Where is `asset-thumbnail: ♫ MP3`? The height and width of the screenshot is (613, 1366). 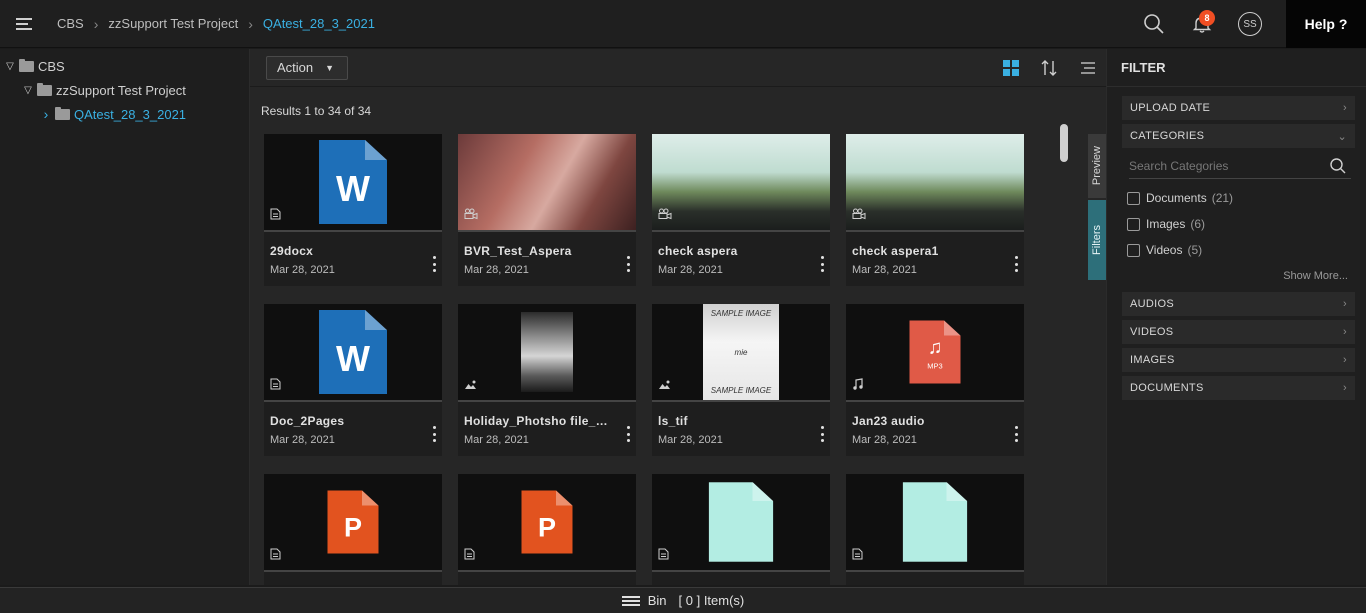 asset-thumbnail: ♫ MP3 is located at coordinates (935, 353).